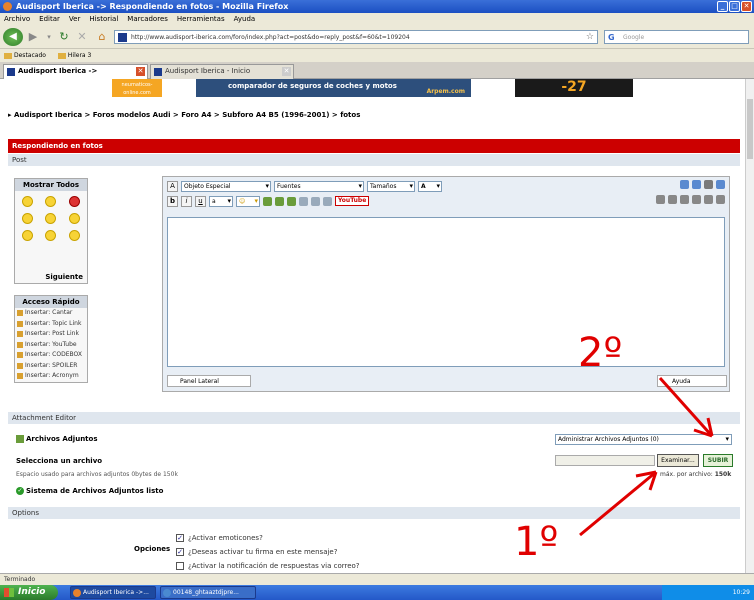 This screenshot has width=754, height=600. What do you see at coordinates (13, 37) in the screenshot?
I see `back-button: ◀` at bounding box center [13, 37].